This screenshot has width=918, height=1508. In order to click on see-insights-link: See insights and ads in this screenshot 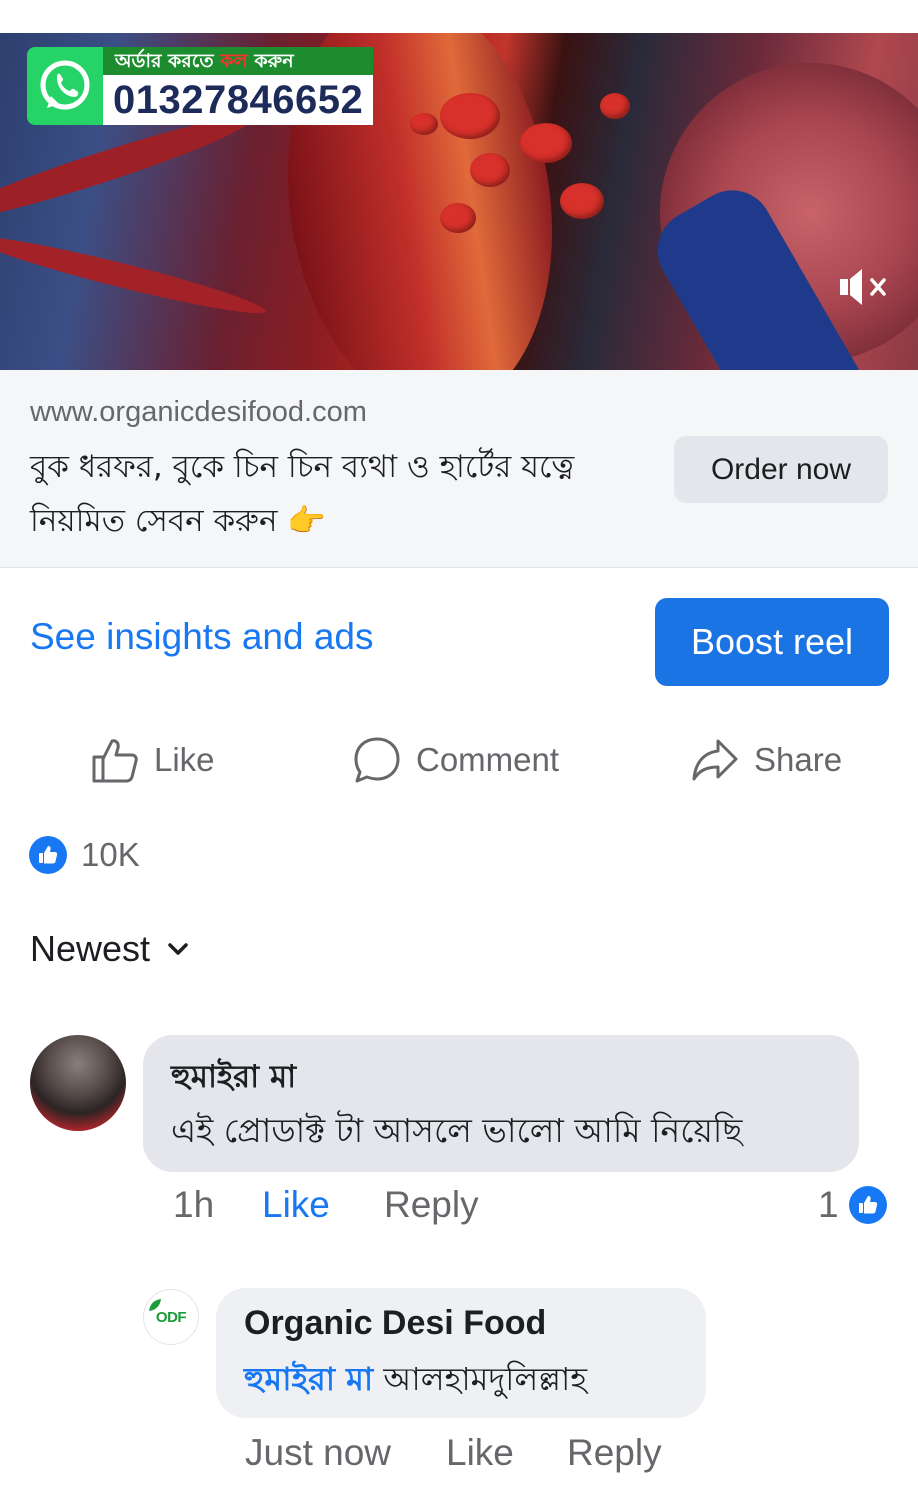, I will do `click(202, 637)`.